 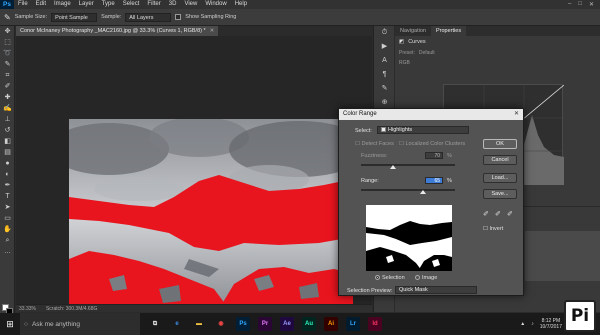 I want to click on menu-3d: 3D, so click(x=173, y=4).